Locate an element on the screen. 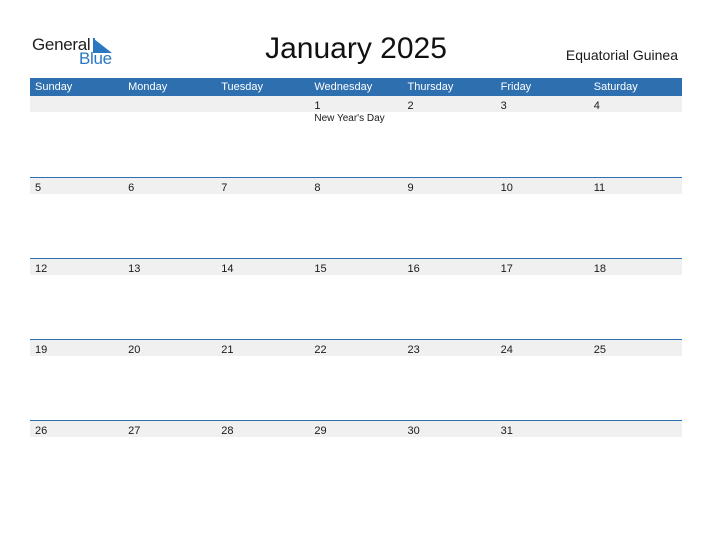  date-strip: 5 6 7 8 9 10 11 is located at coordinates (356, 186).